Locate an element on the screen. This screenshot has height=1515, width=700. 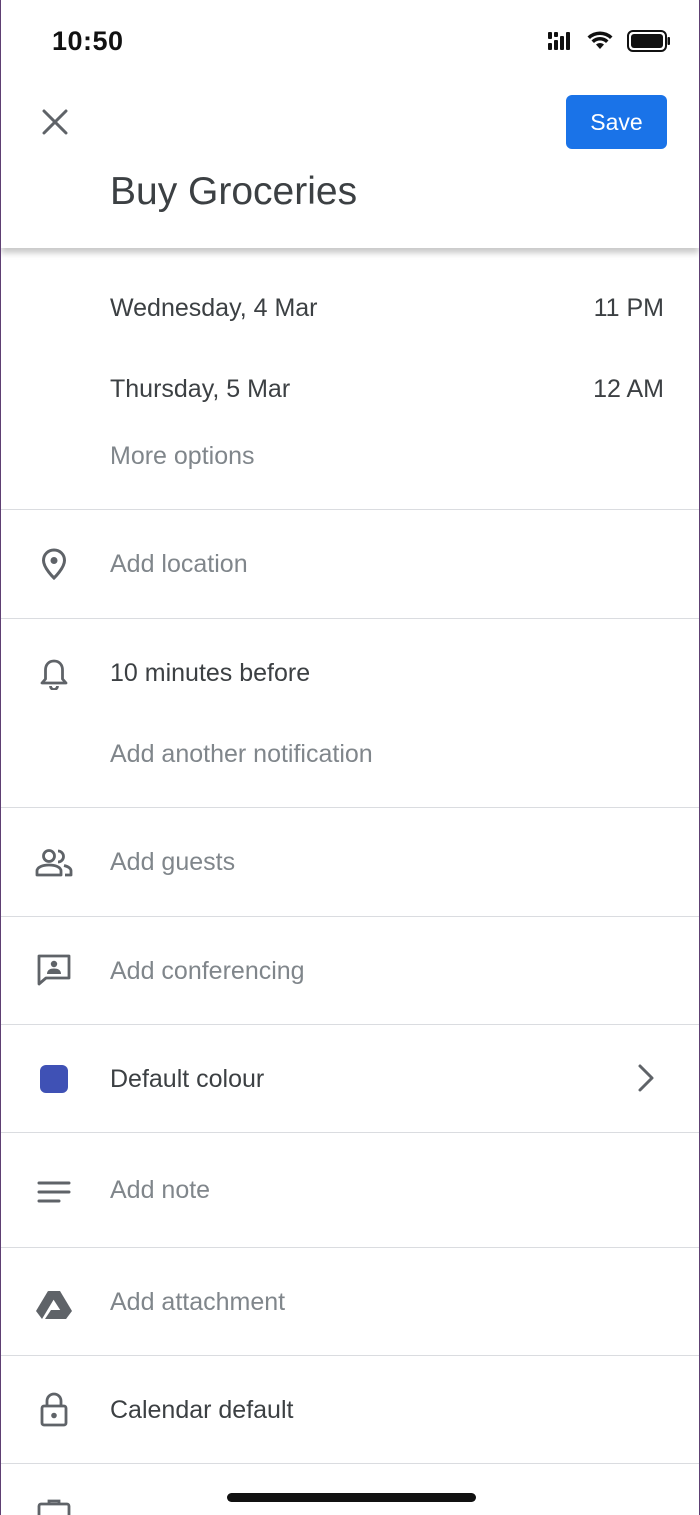
drive-icon is located at coordinates (54, 1305).